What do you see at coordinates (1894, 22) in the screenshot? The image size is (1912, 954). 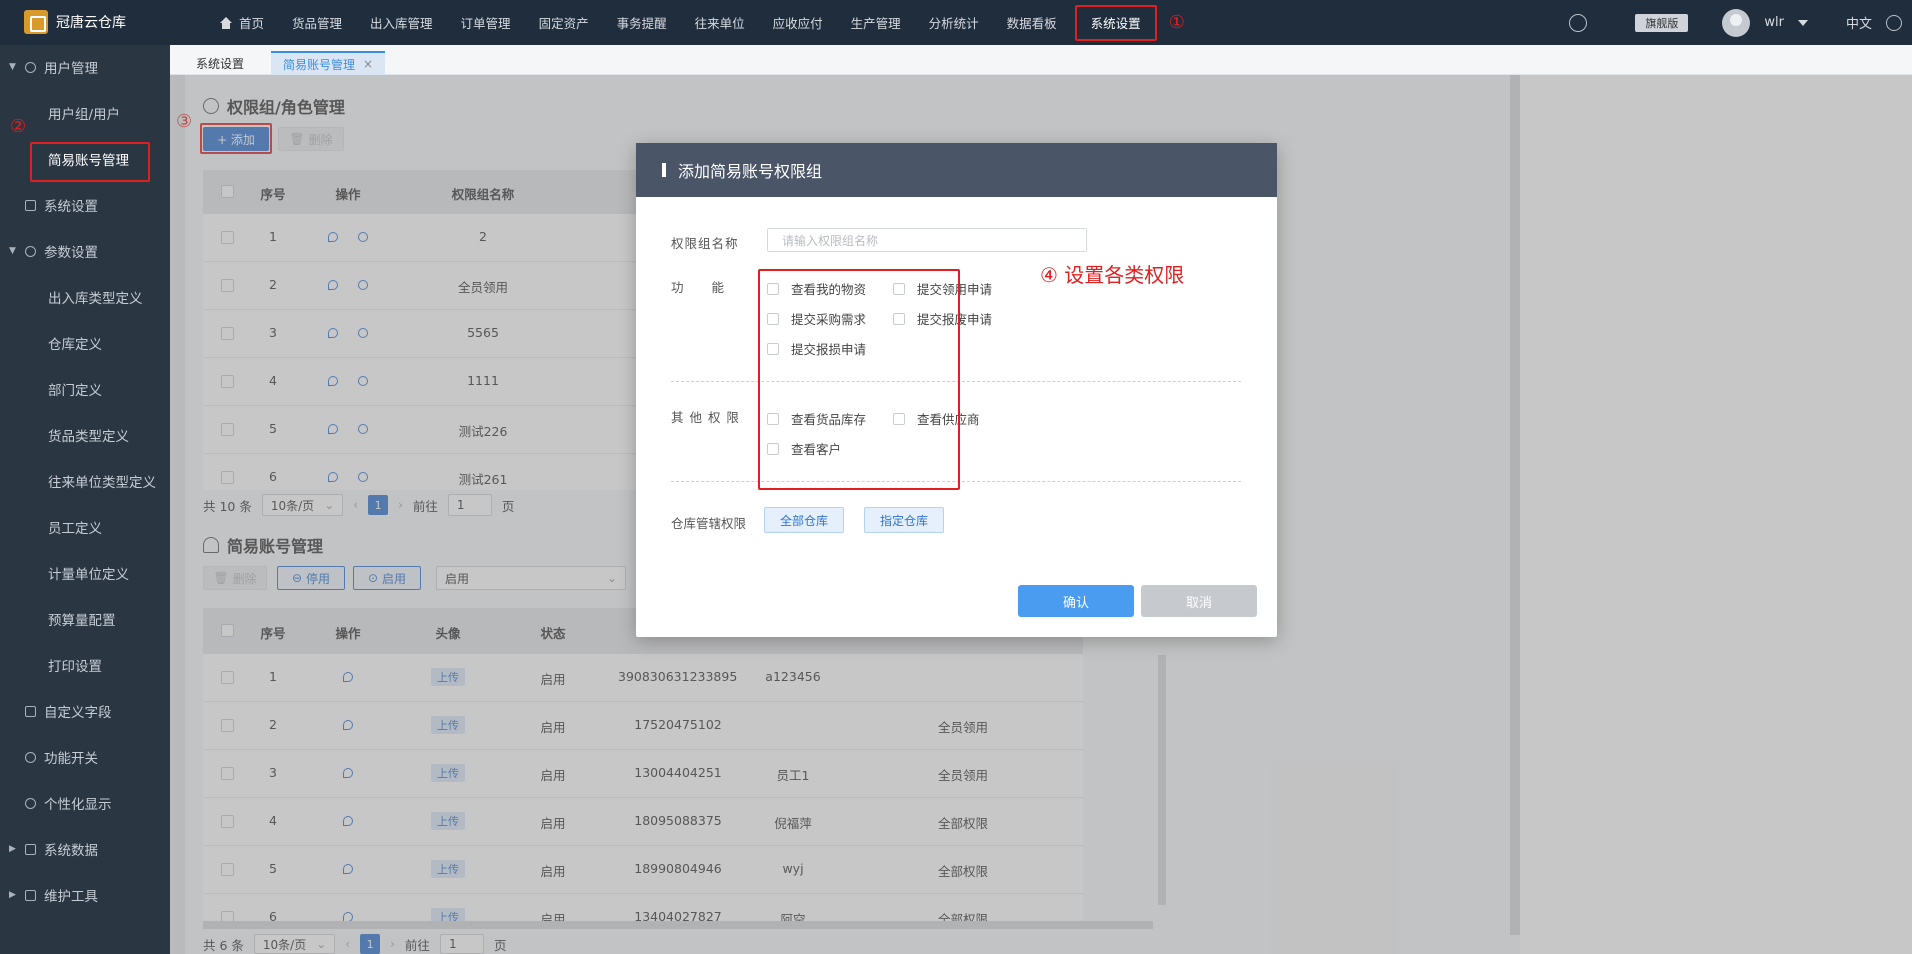 I see `globe-icon` at bounding box center [1894, 22].